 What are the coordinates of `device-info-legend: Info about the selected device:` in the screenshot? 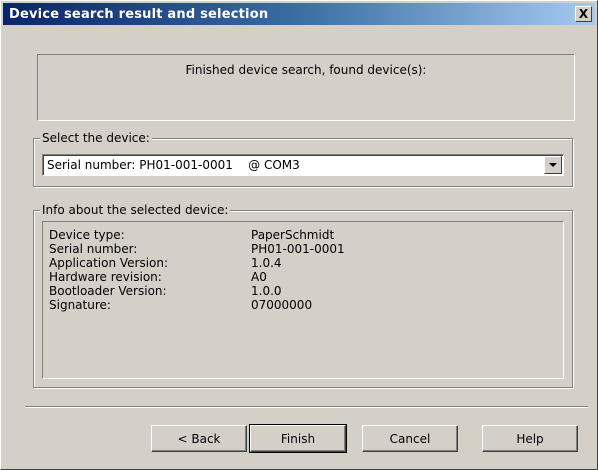 It's located at (135, 210).